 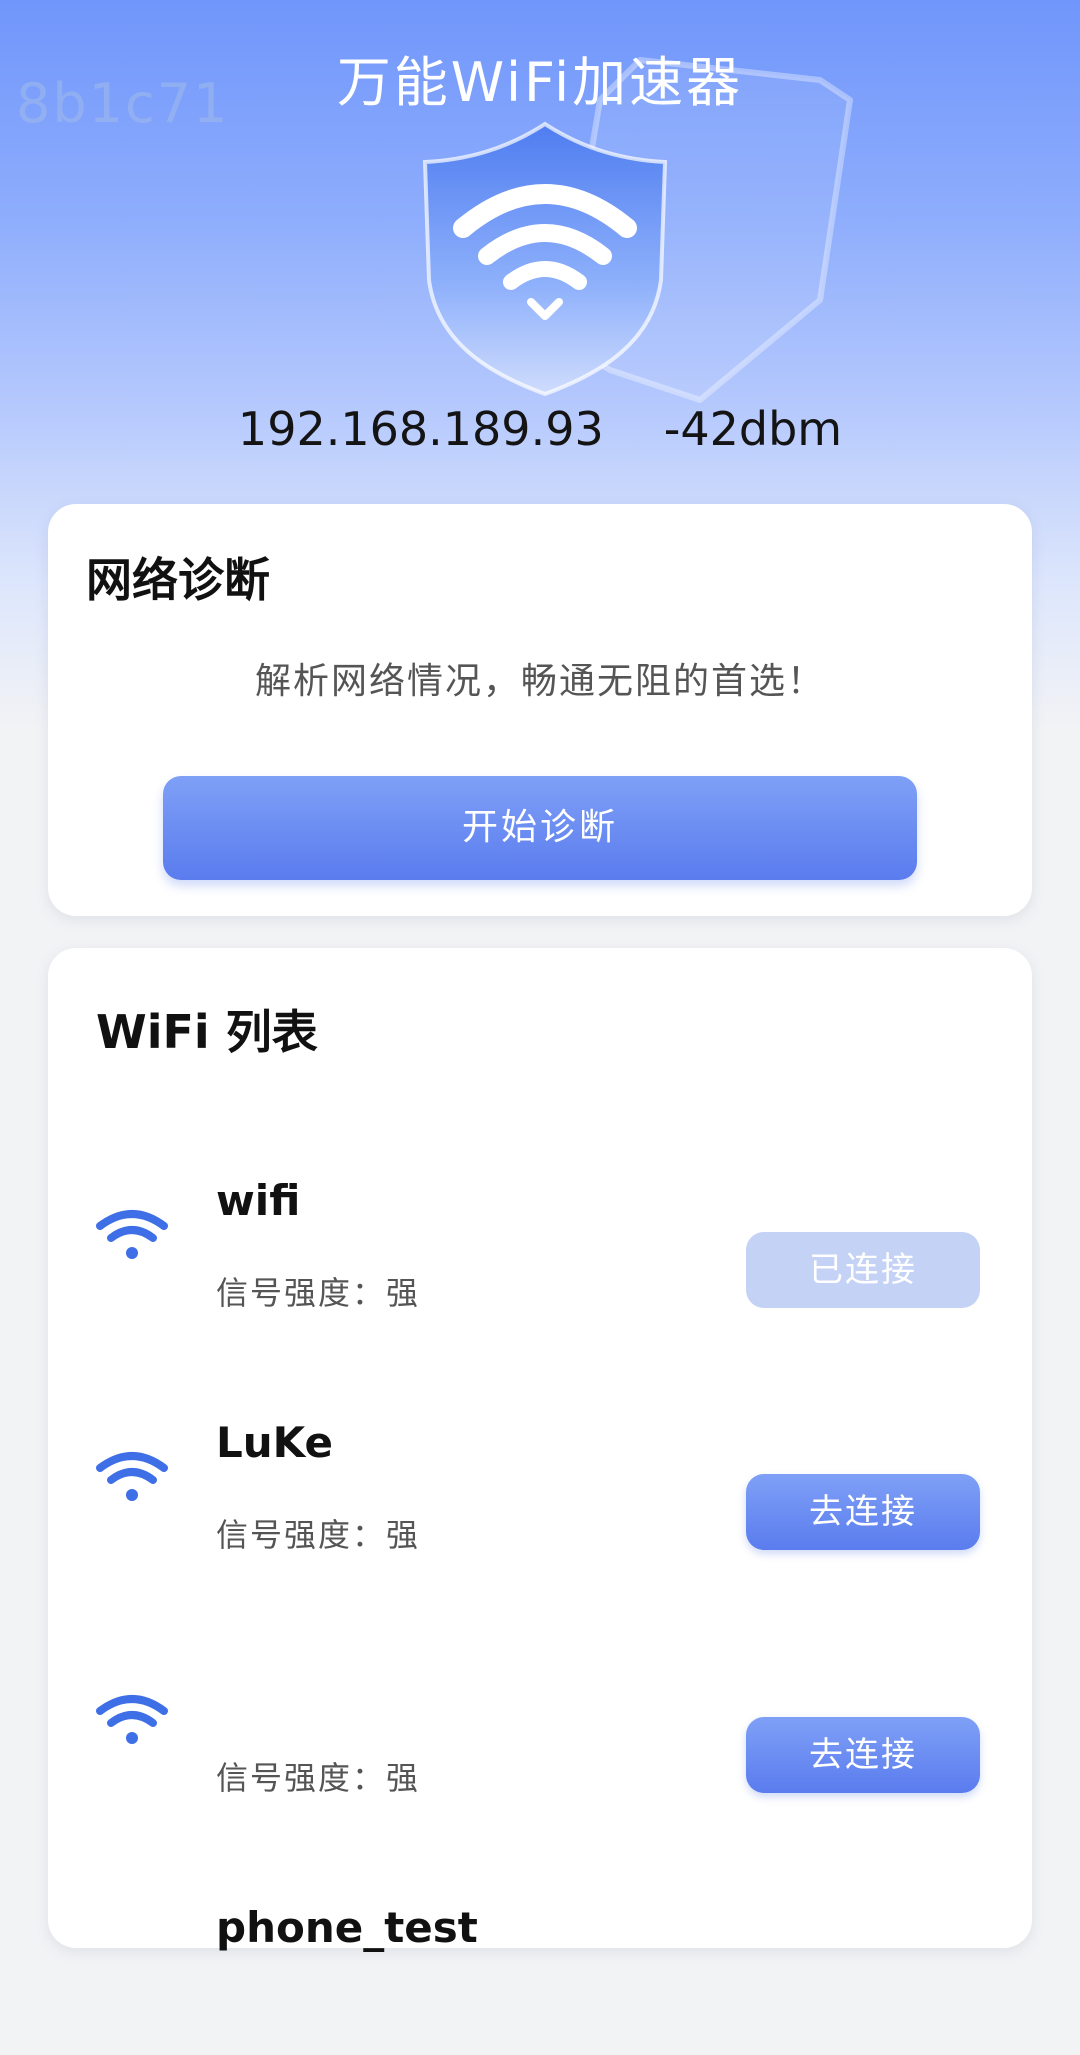 I want to click on wifi-list-item: LuKe 信号强度：强 去连接, so click(x=540, y=1470).